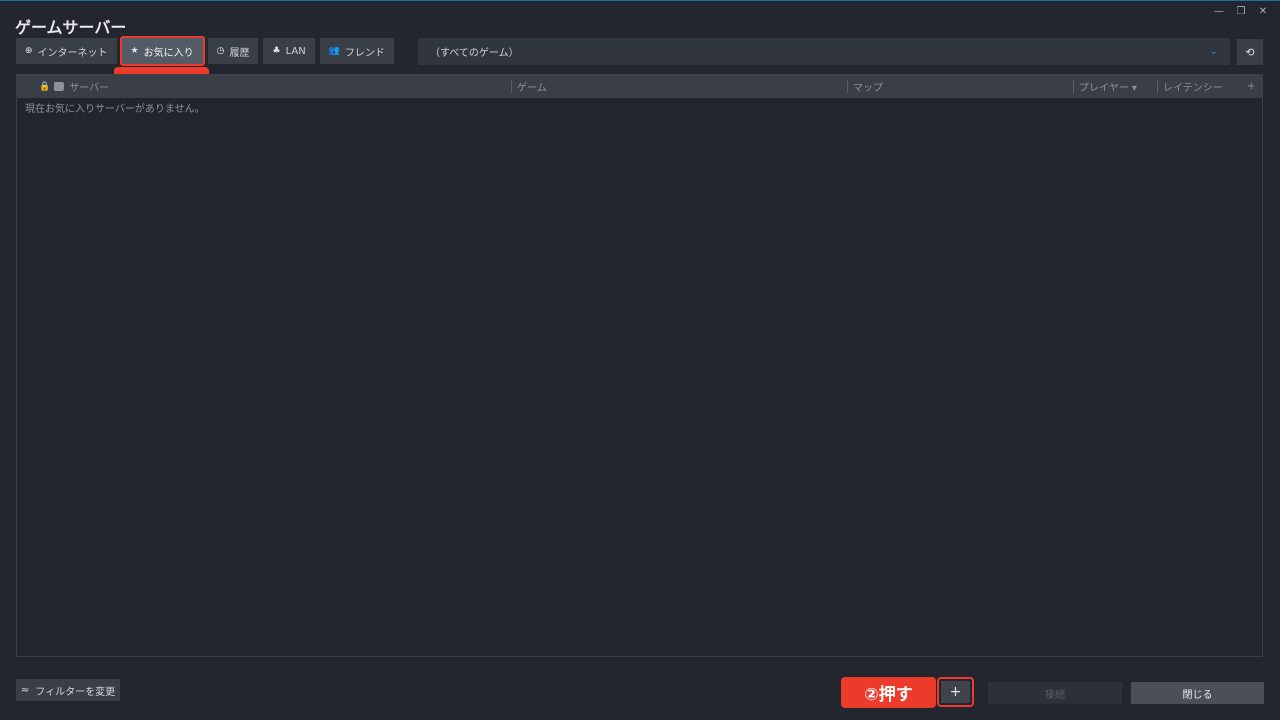 Image resolution: width=1280 pixels, height=720 pixels. I want to click on column-server: 🔒 サーバー, so click(74, 86).